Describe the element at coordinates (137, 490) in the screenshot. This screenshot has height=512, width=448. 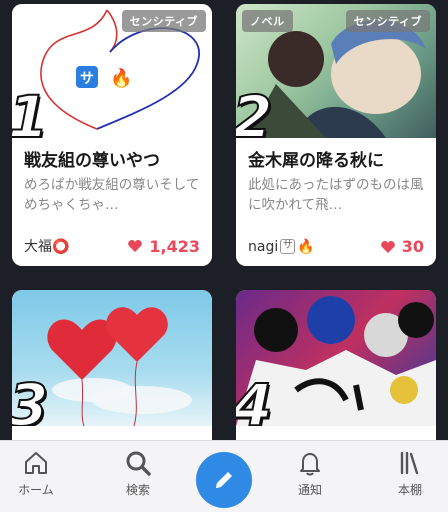
I see `tab-search-label: 検索` at that location.